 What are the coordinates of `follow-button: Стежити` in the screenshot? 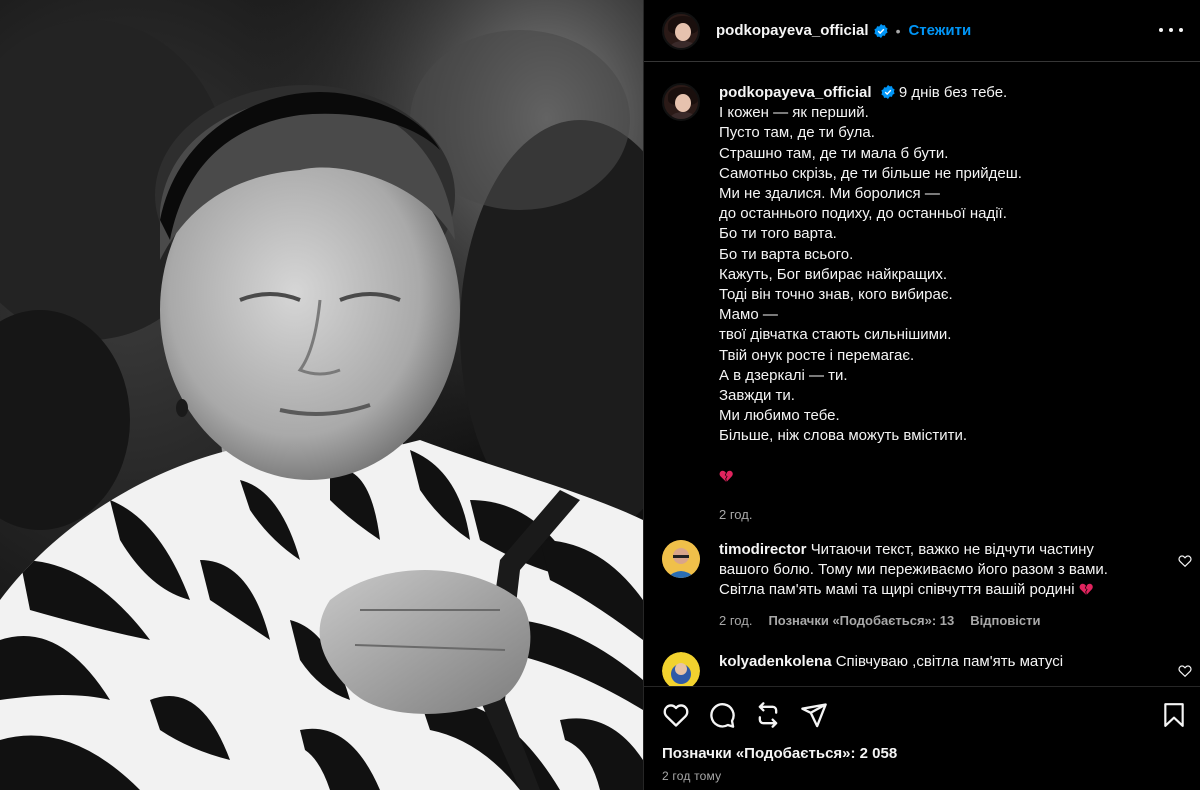 It's located at (939, 30).